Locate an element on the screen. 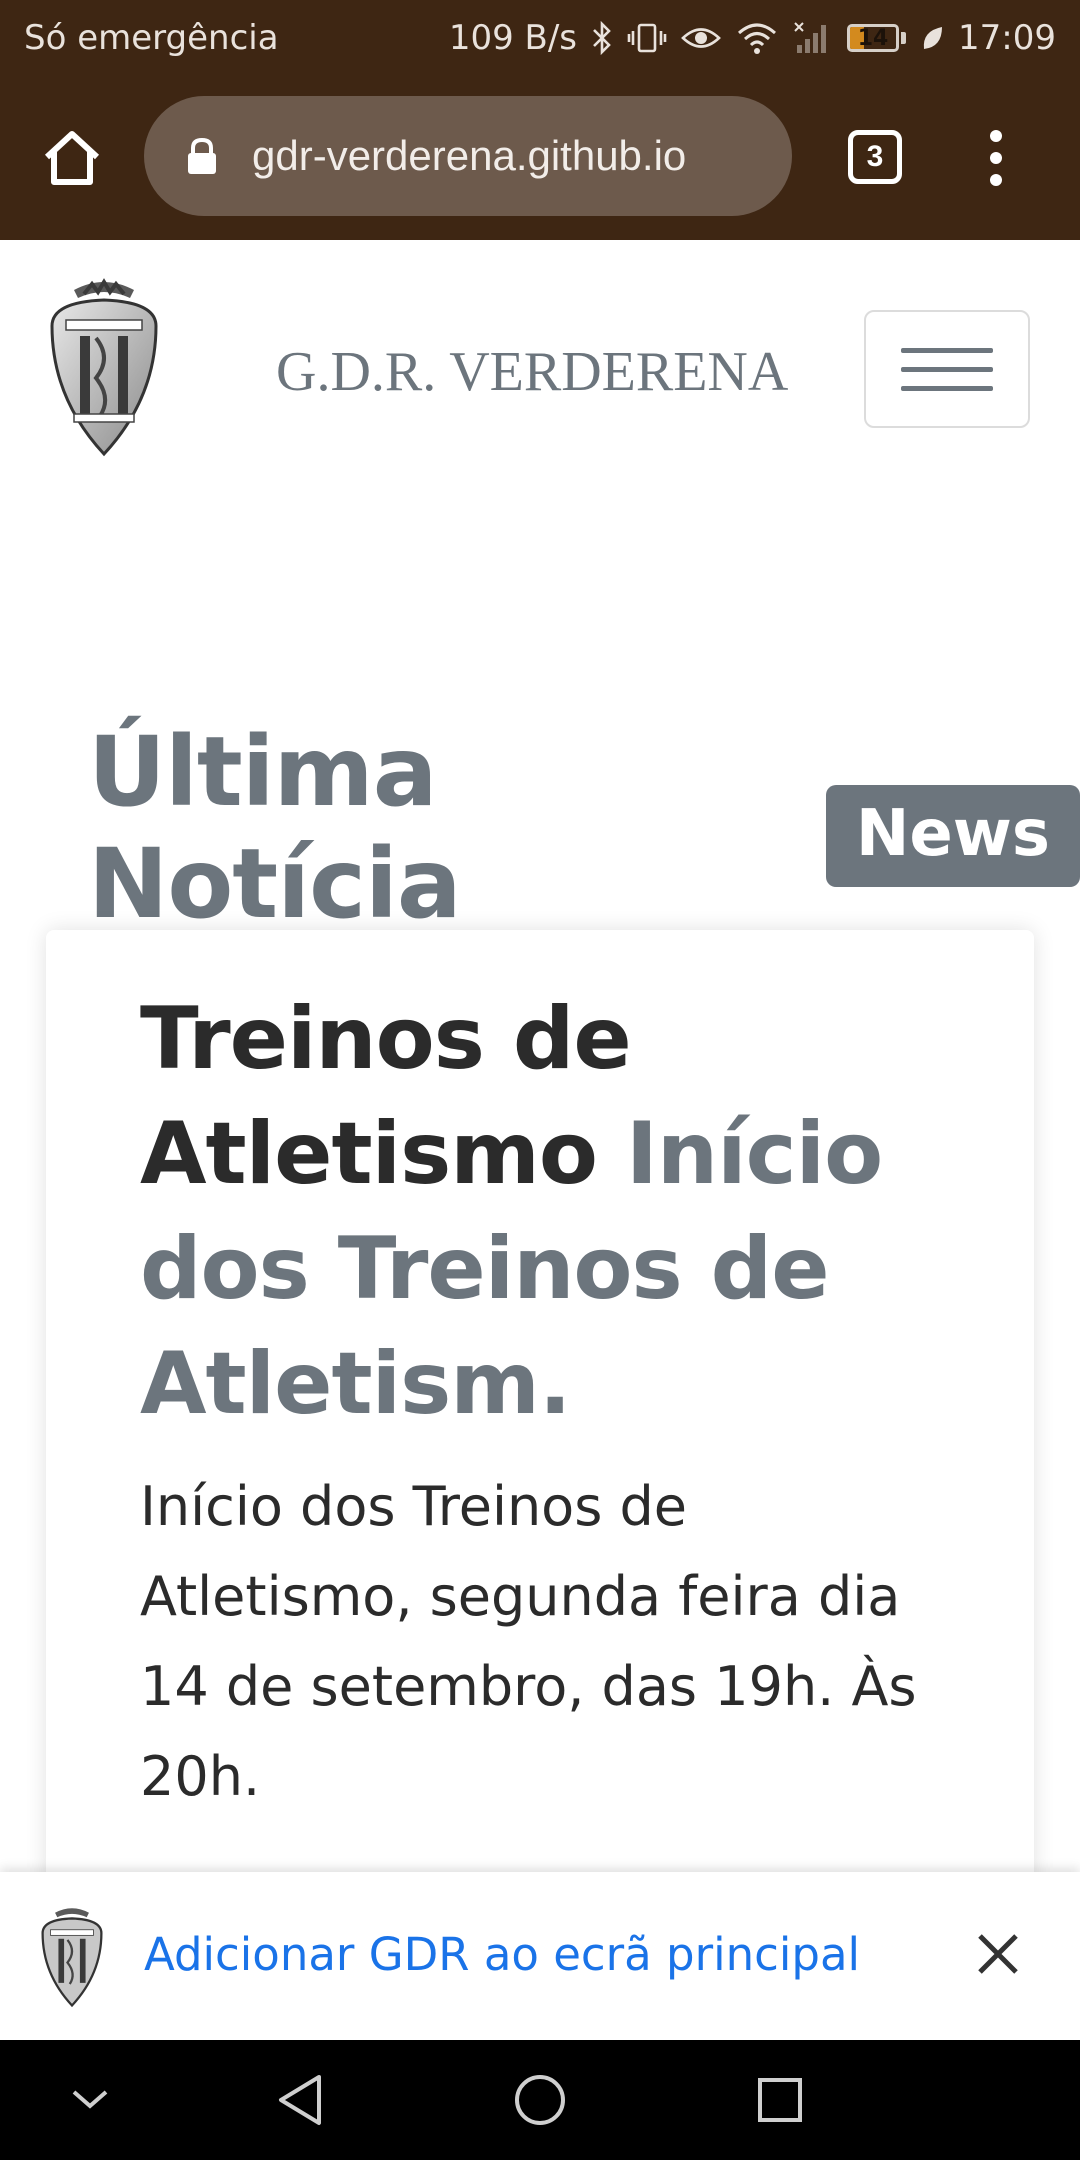 Image resolution: width=1080 pixels, height=2160 pixels. home-icon is located at coordinates (72, 158).